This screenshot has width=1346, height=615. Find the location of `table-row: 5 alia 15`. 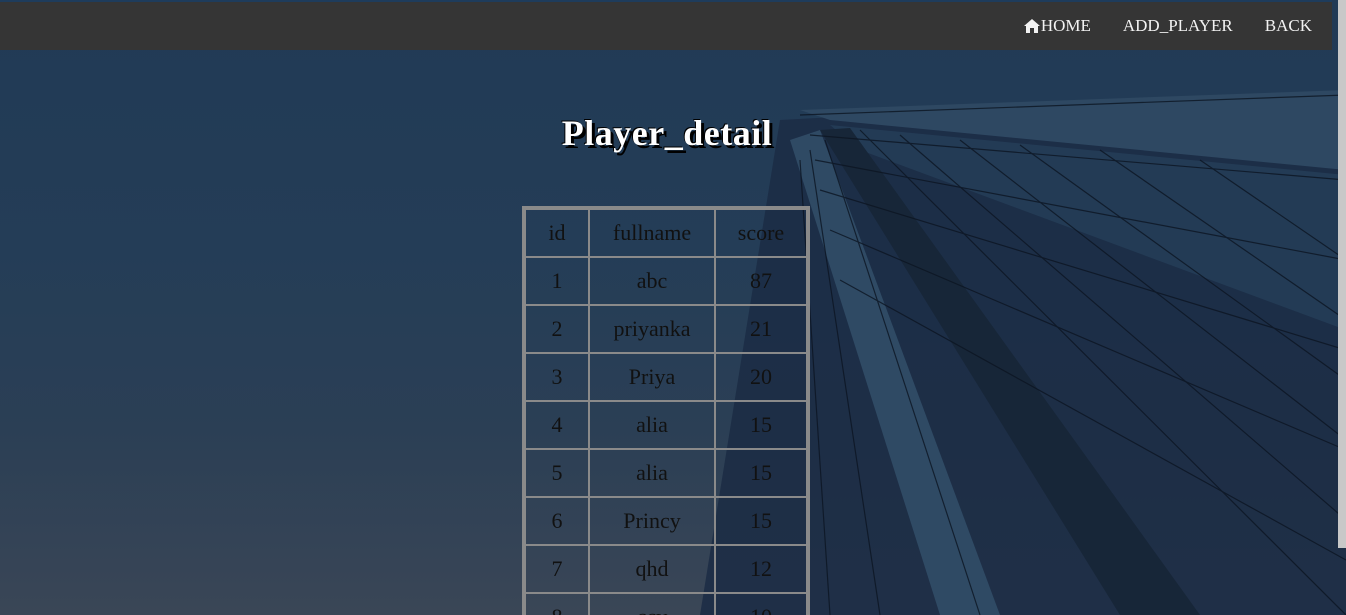

table-row: 5 alia 15 is located at coordinates (666, 473).